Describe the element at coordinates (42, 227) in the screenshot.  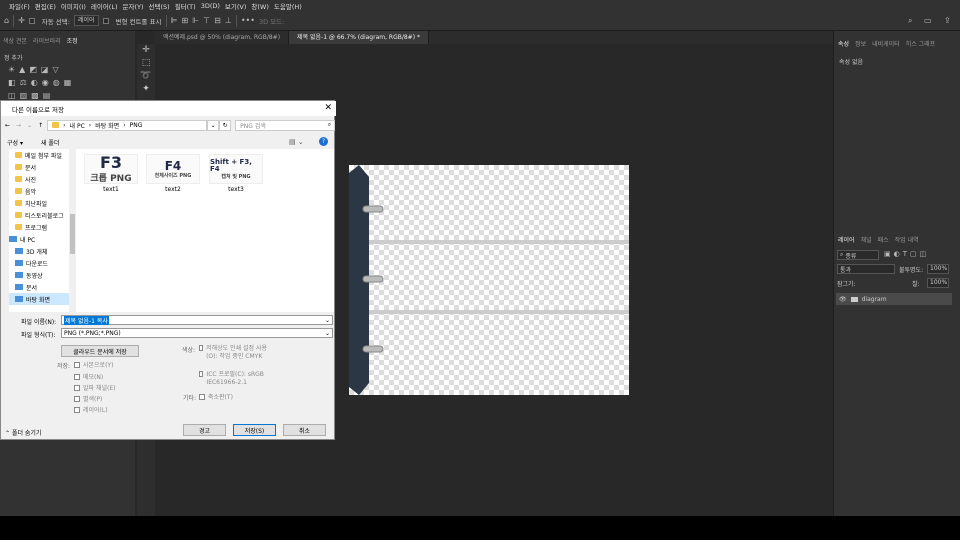
I see `tree-item: 프로그램` at that location.